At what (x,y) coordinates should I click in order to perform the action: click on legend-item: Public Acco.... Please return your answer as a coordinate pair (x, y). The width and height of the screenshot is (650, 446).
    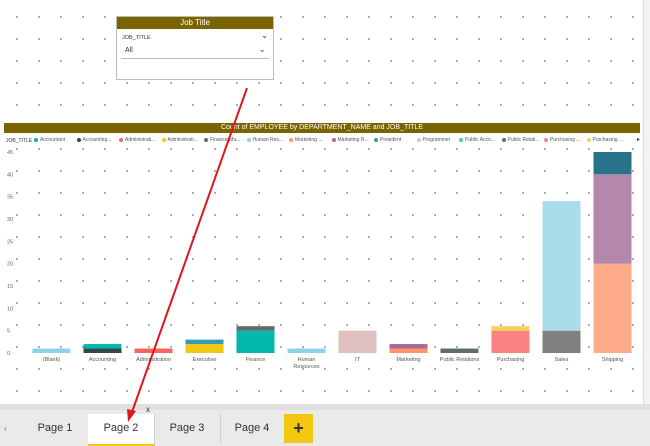
    Looking at the image, I should click on (477, 140).